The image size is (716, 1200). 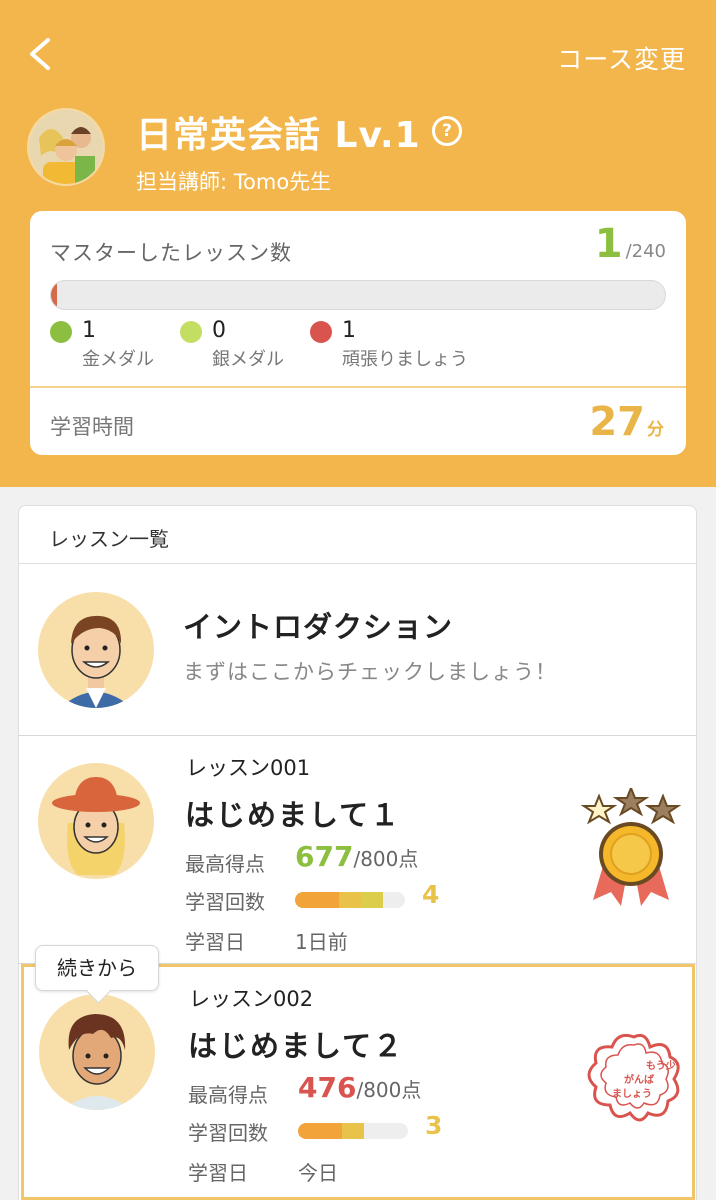 I want to click on help-circle-icon: ?, so click(x=447, y=131).